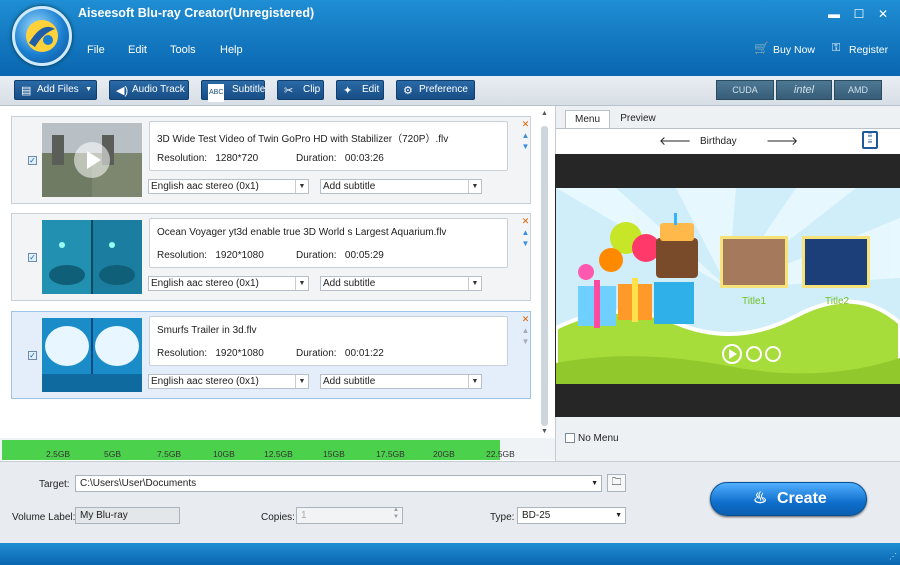  Describe the element at coordinates (544, 113) in the screenshot. I see `scroll-up-arrow: ▲` at that location.